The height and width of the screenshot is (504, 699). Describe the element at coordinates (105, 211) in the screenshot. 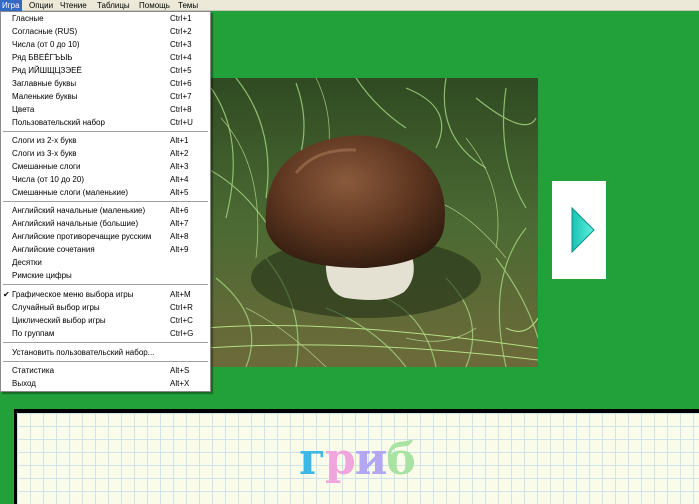

I see `menu-item: Английский начальные (маленькие) Alt+6` at that location.